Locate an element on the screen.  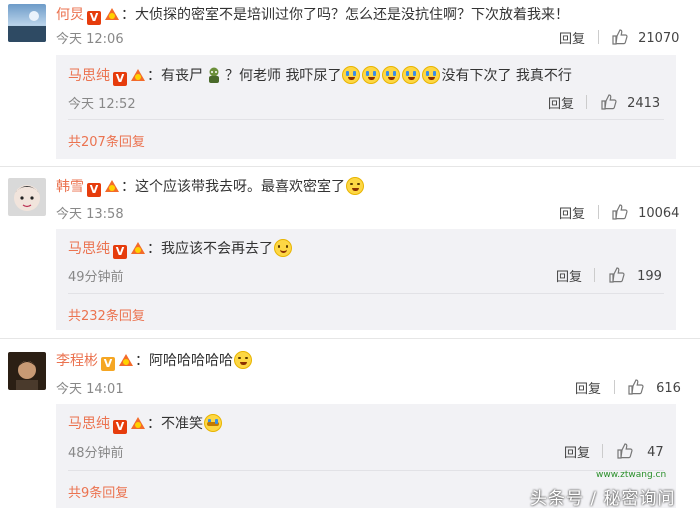
comment-header: 韩雪 V ：这个应该带我去呀。最喜欢密室了 is located at coordinates (210, 186).